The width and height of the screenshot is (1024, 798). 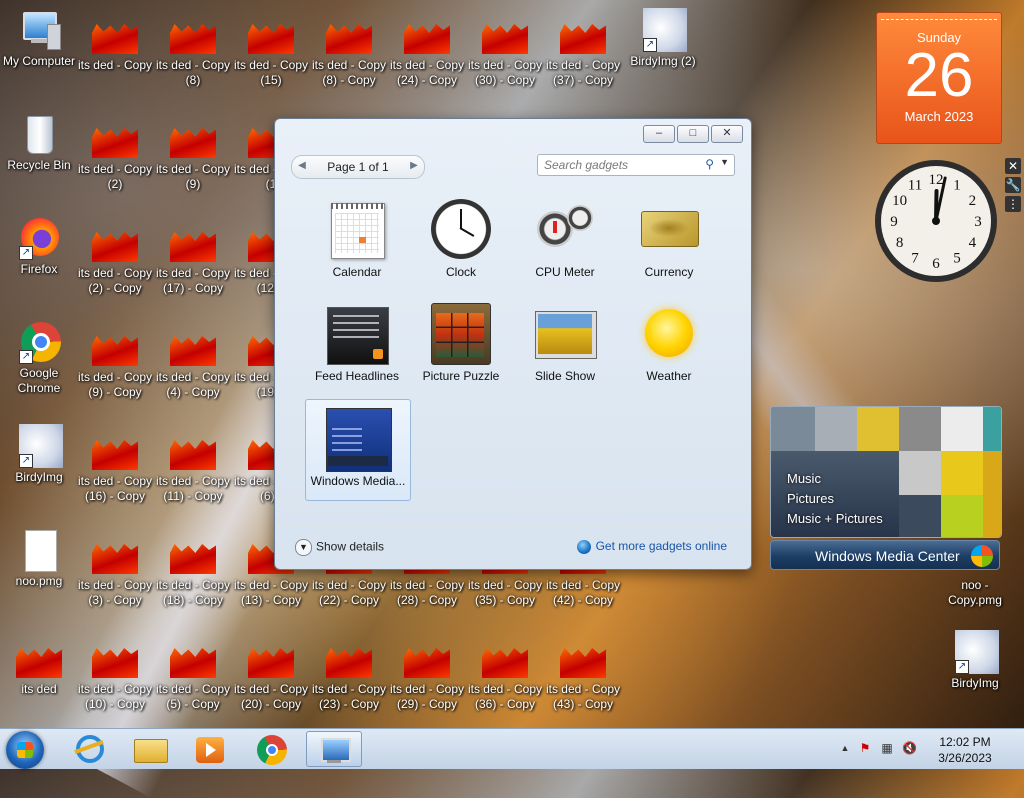 What do you see at coordinates (39, 38) in the screenshot?
I see `desktop-icon-my-computer: My Computer` at bounding box center [39, 38].